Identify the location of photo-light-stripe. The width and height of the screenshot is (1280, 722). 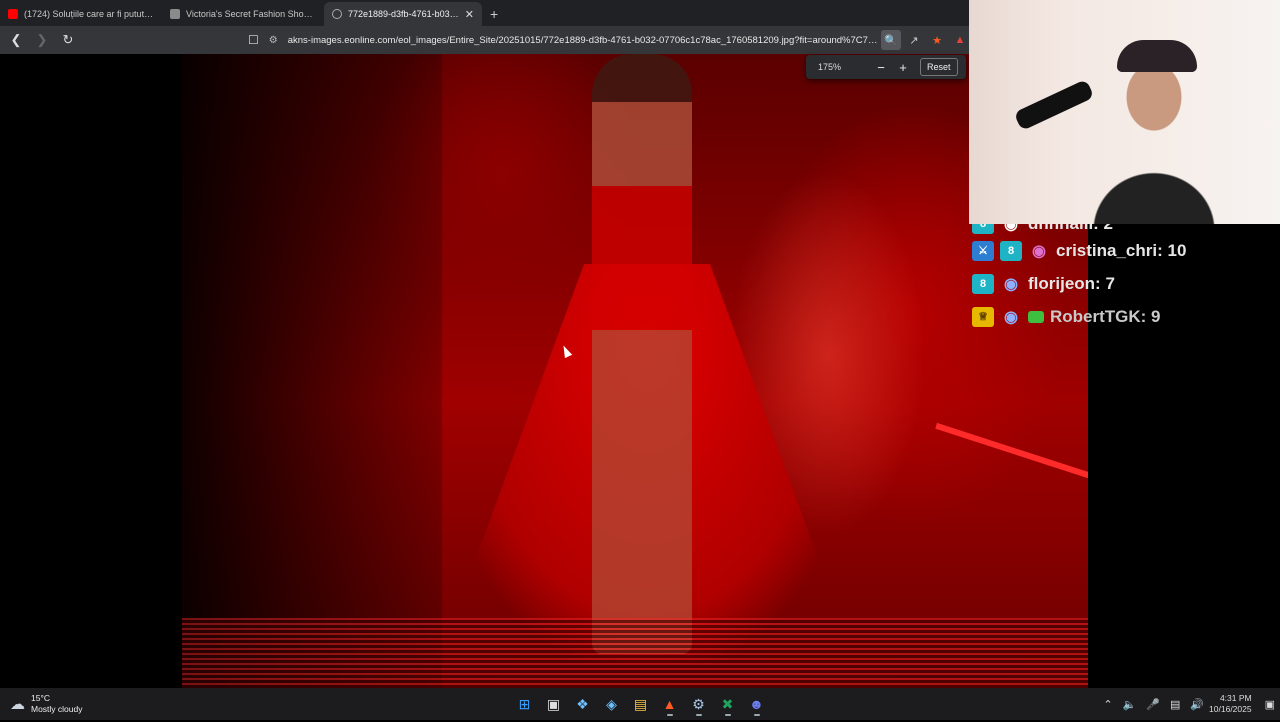
(1011, 452).